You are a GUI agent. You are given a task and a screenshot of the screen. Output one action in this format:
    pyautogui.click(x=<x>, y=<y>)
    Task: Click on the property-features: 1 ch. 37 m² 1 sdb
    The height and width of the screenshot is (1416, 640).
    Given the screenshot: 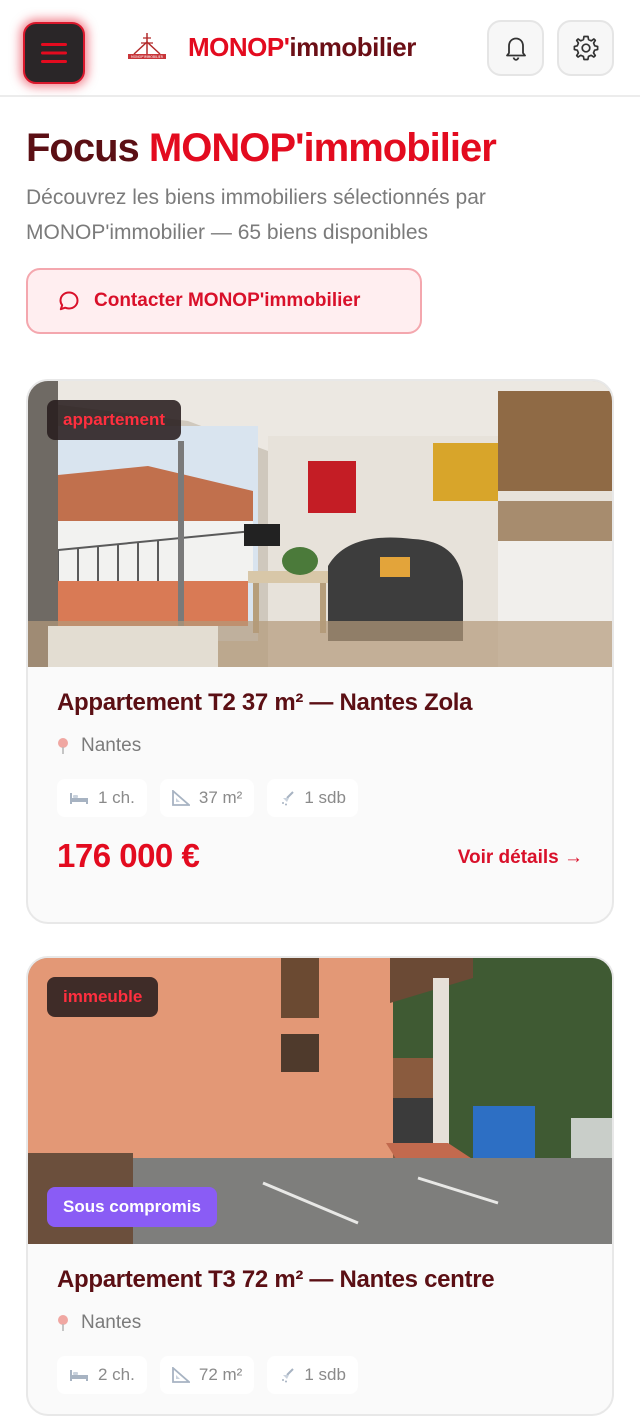 What is the action you would take?
    pyautogui.click(x=207, y=798)
    